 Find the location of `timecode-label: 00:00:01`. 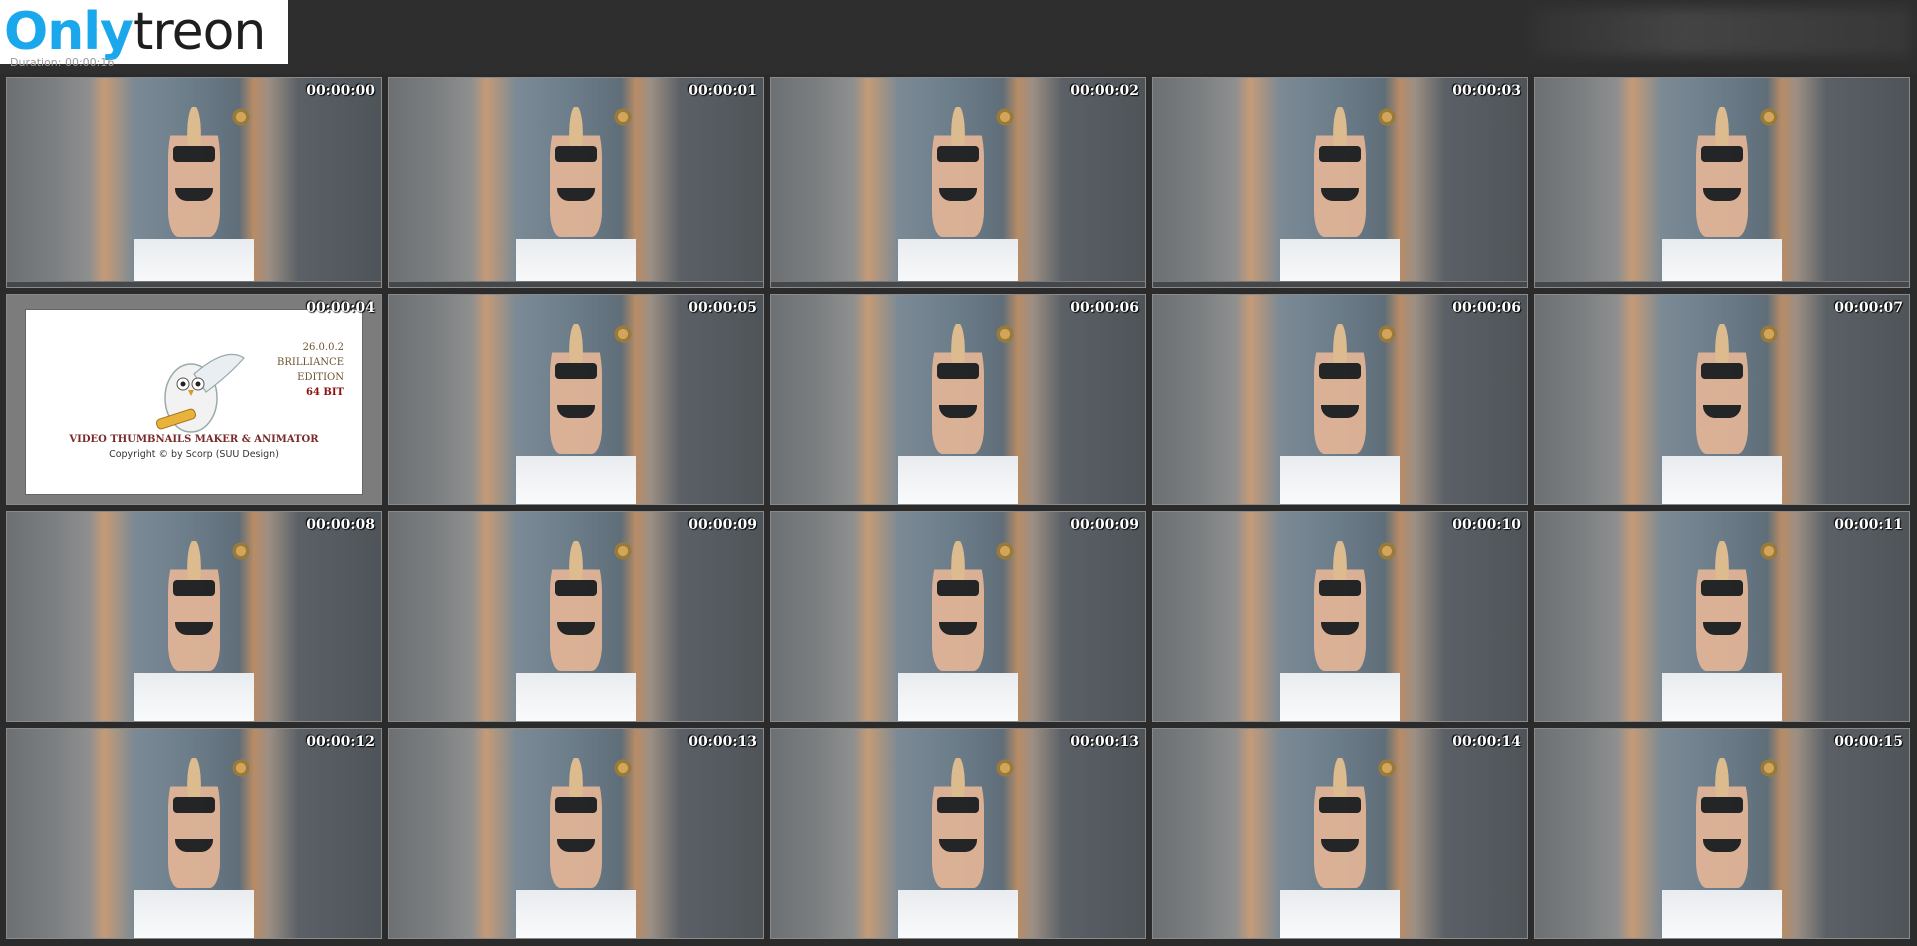

timecode-label: 00:00:01 is located at coordinates (722, 91).